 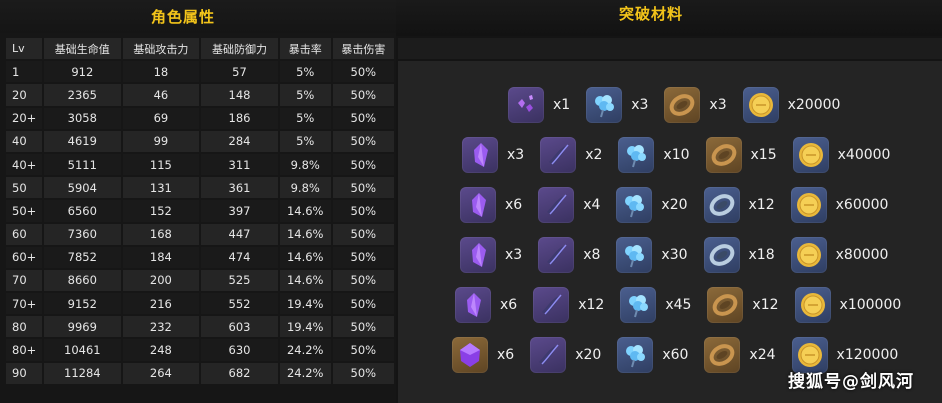 I want to click on stats-cell: 7360, so click(x=82, y=234).